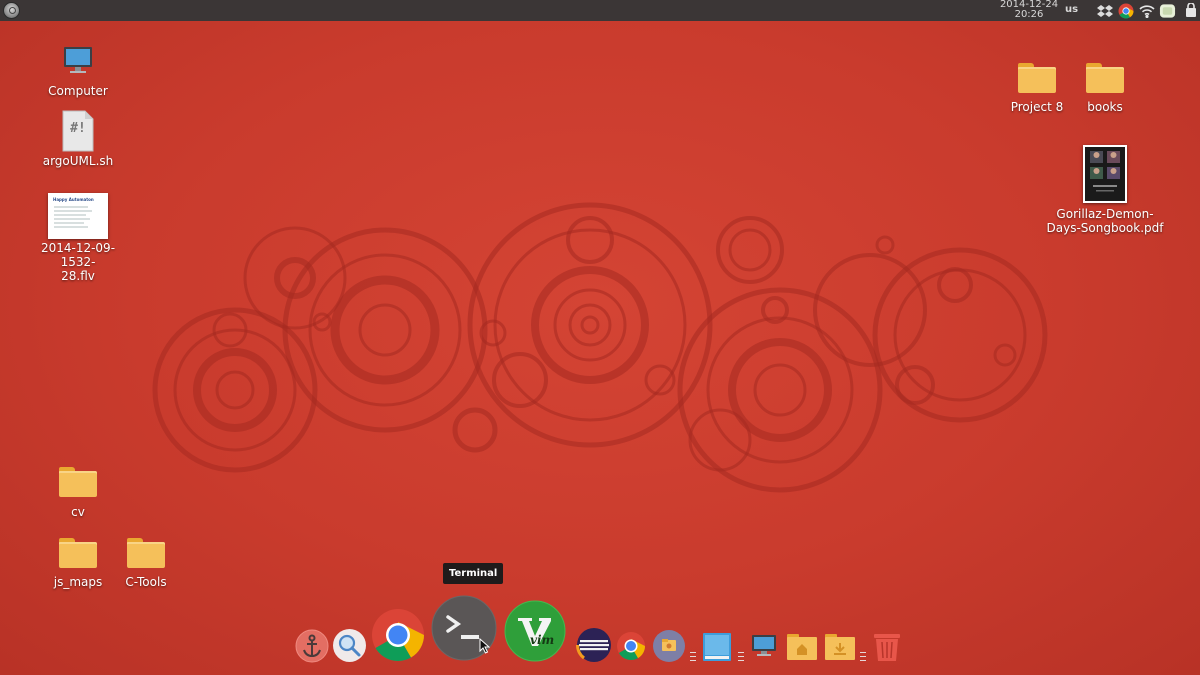 This screenshot has height=675, width=1200. I want to click on script-glyph: #!, so click(78, 128).